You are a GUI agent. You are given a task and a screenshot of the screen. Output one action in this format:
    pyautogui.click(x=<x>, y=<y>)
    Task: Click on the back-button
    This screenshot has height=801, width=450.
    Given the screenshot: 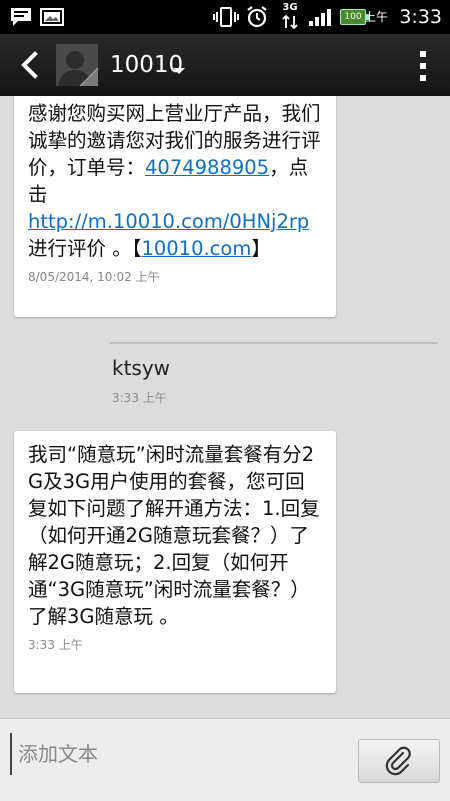 What is the action you would take?
    pyautogui.click(x=29, y=65)
    